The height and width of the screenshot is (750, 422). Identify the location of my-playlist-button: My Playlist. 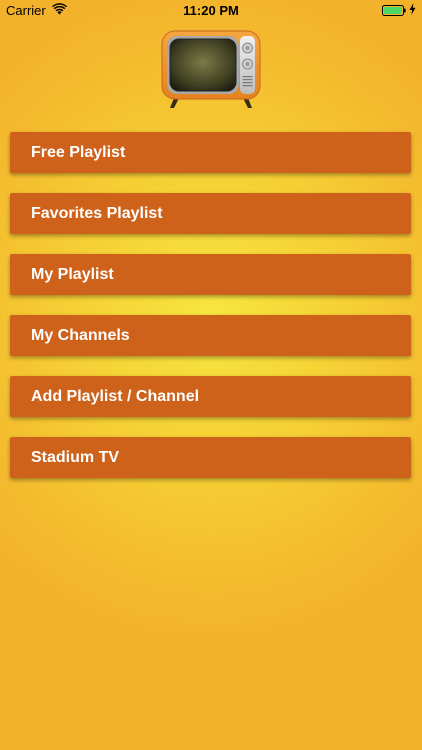
(210, 274).